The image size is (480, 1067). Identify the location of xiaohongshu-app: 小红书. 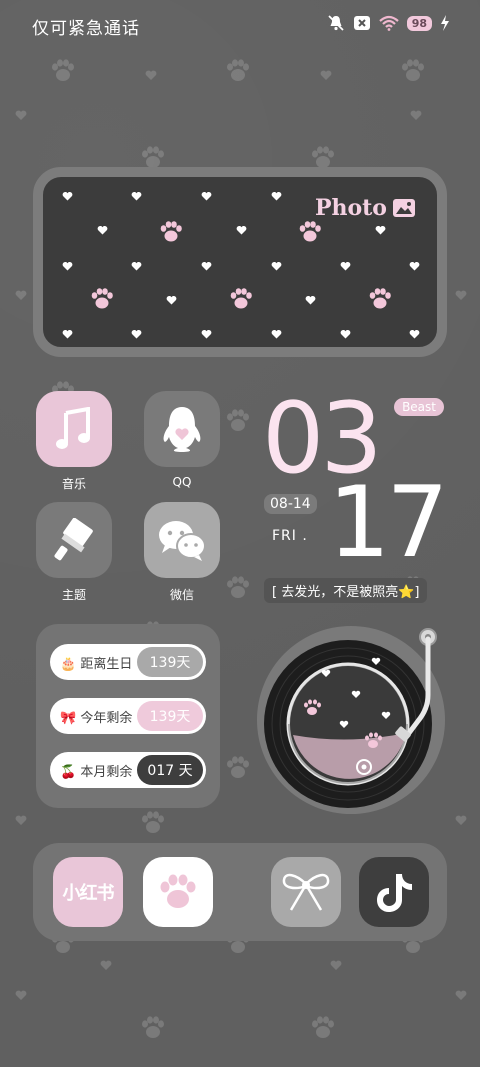
(88, 892).